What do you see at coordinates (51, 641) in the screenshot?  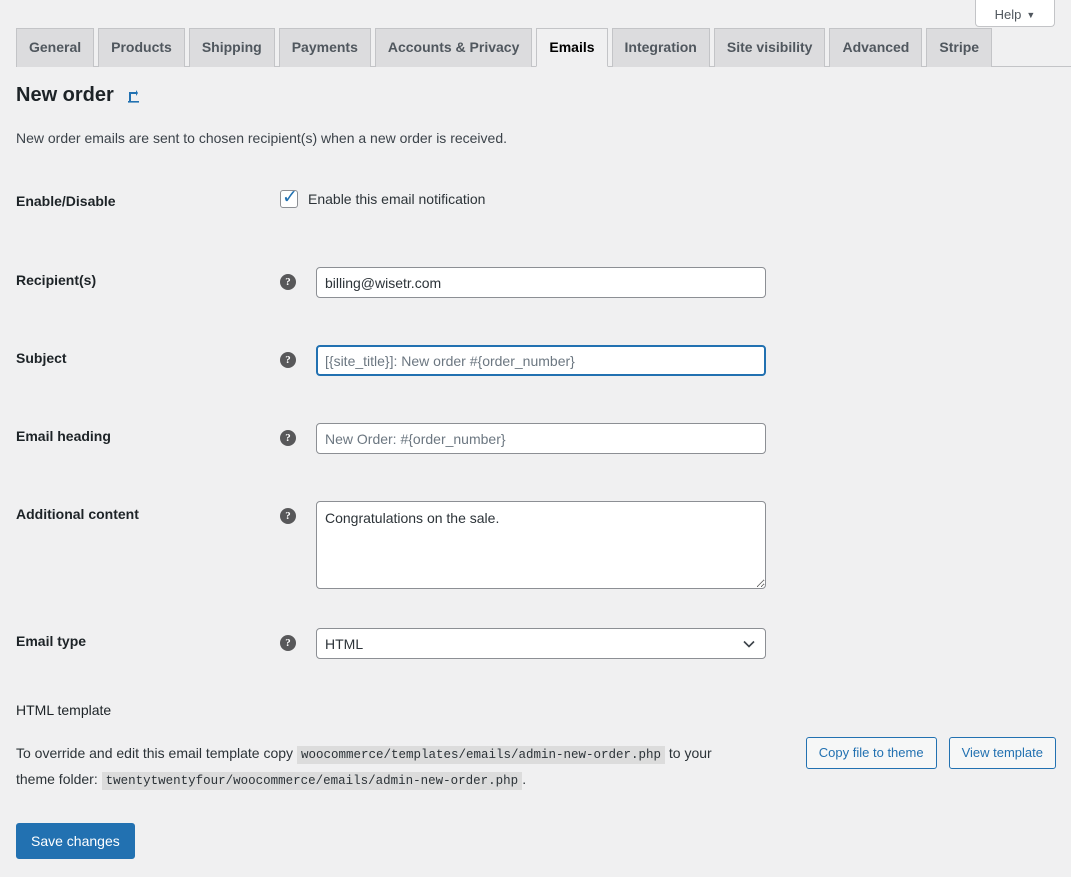 I see `label-email-type: Email type` at bounding box center [51, 641].